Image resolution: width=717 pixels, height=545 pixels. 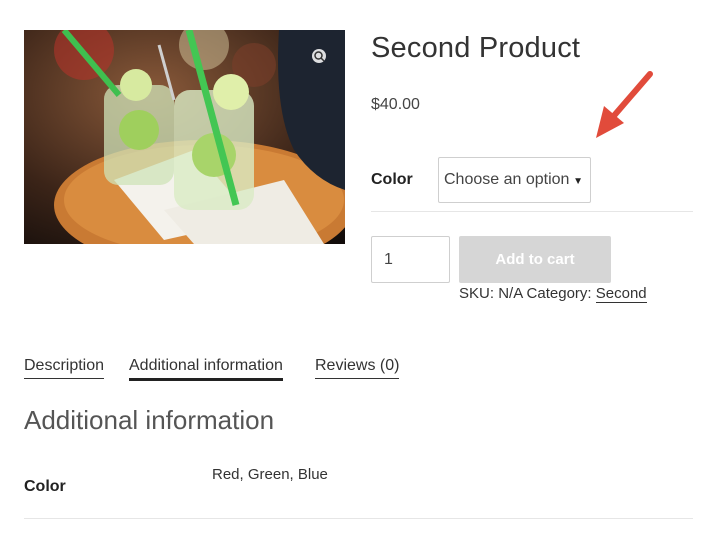 I want to click on tab-description: Description, so click(x=64, y=368).